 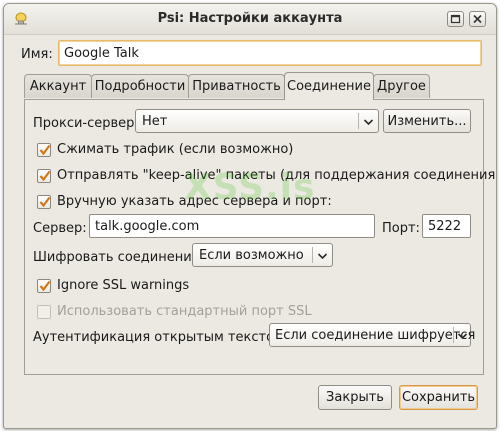 What do you see at coordinates (257, 121) in the screenshot?
I see `proxy-select: Нет` at bounding box center [257, 121].